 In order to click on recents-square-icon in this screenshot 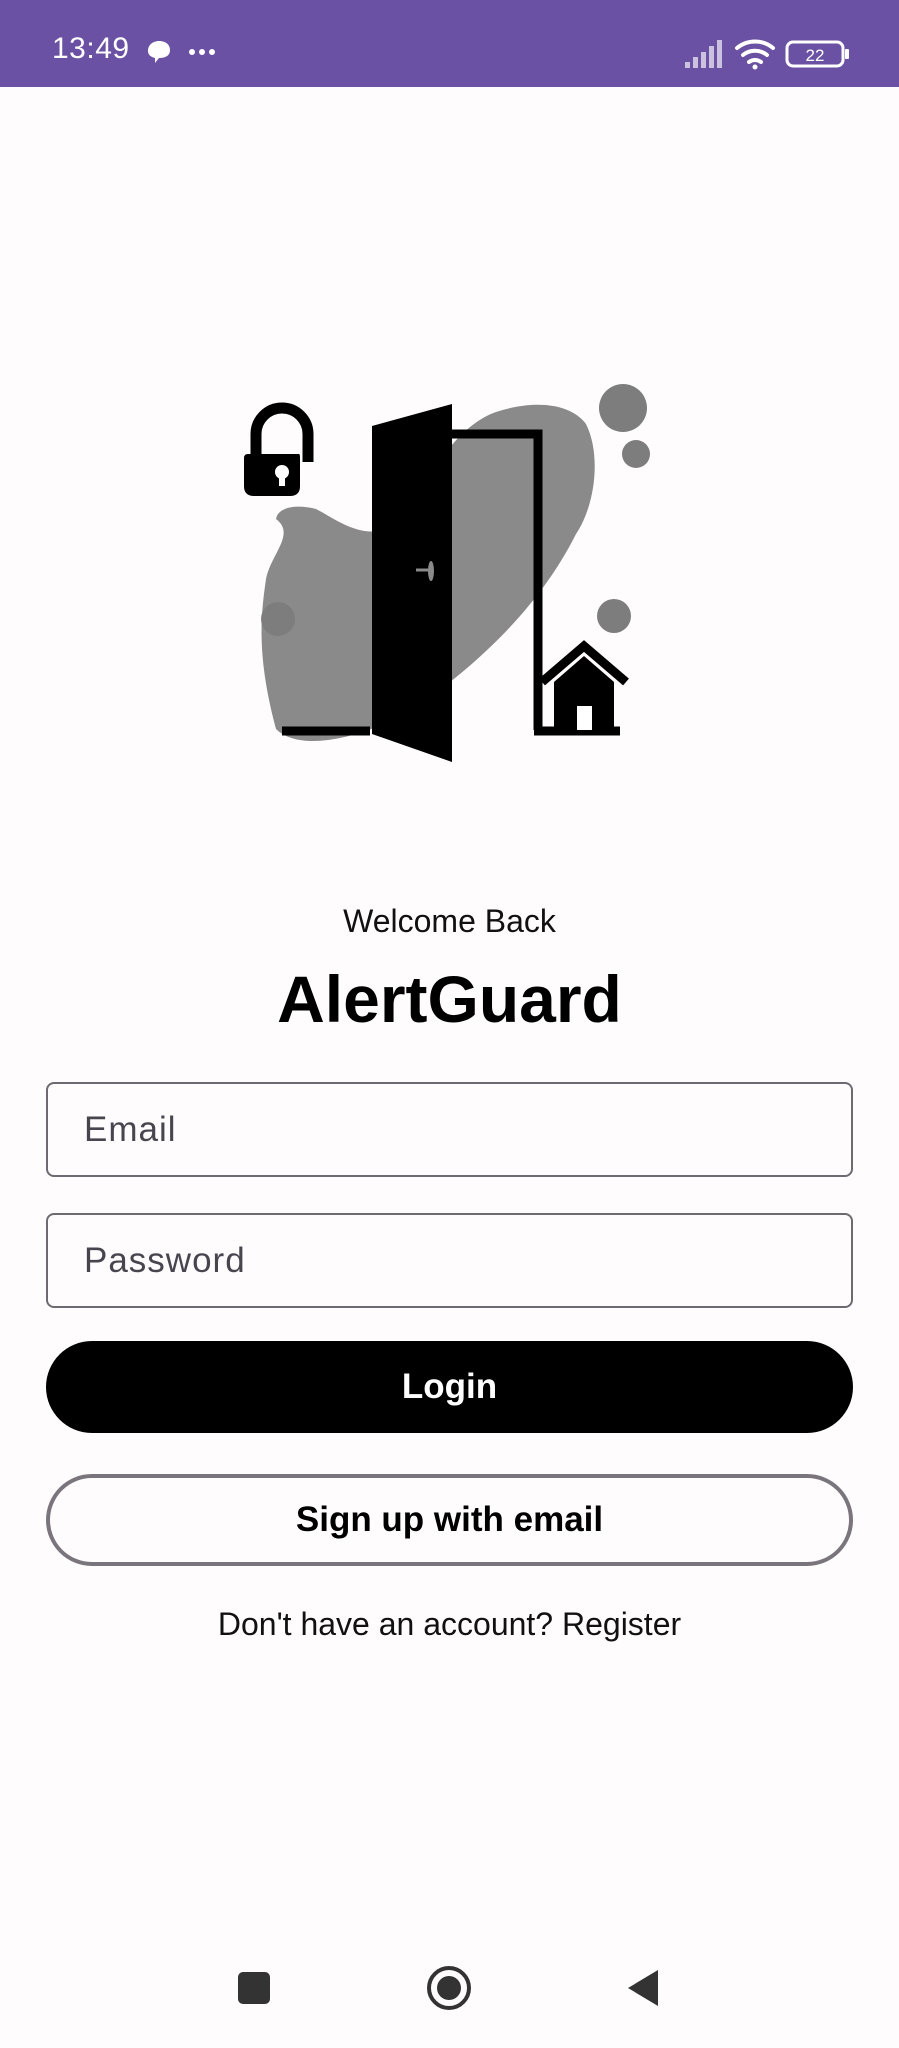, I will do `click(254, 1988)`.